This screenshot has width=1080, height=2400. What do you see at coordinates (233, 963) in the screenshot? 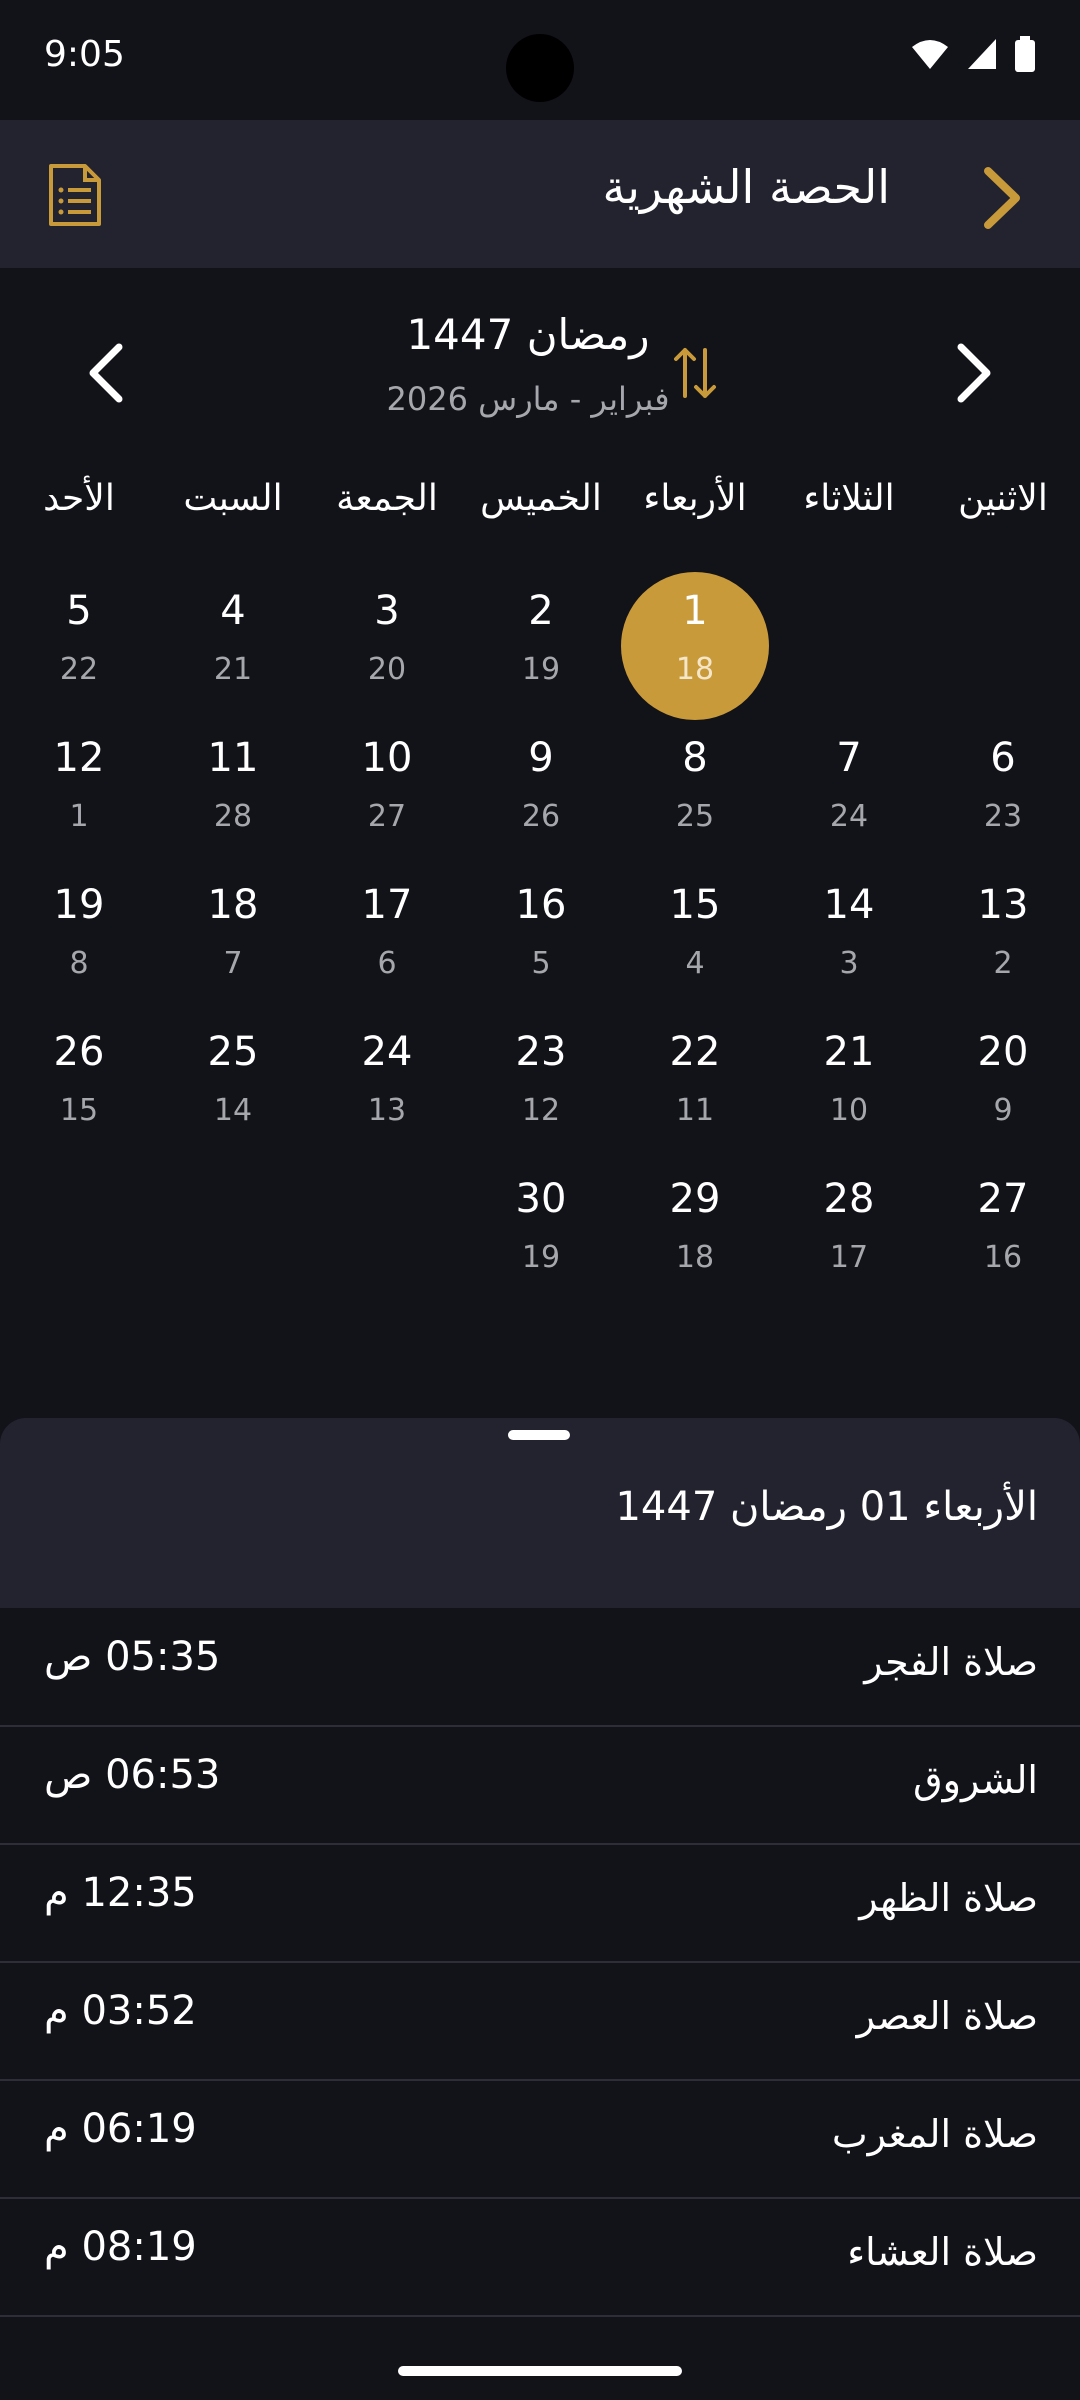
I see `gregorian-day-number: 7` at bounding box center [233, 963].